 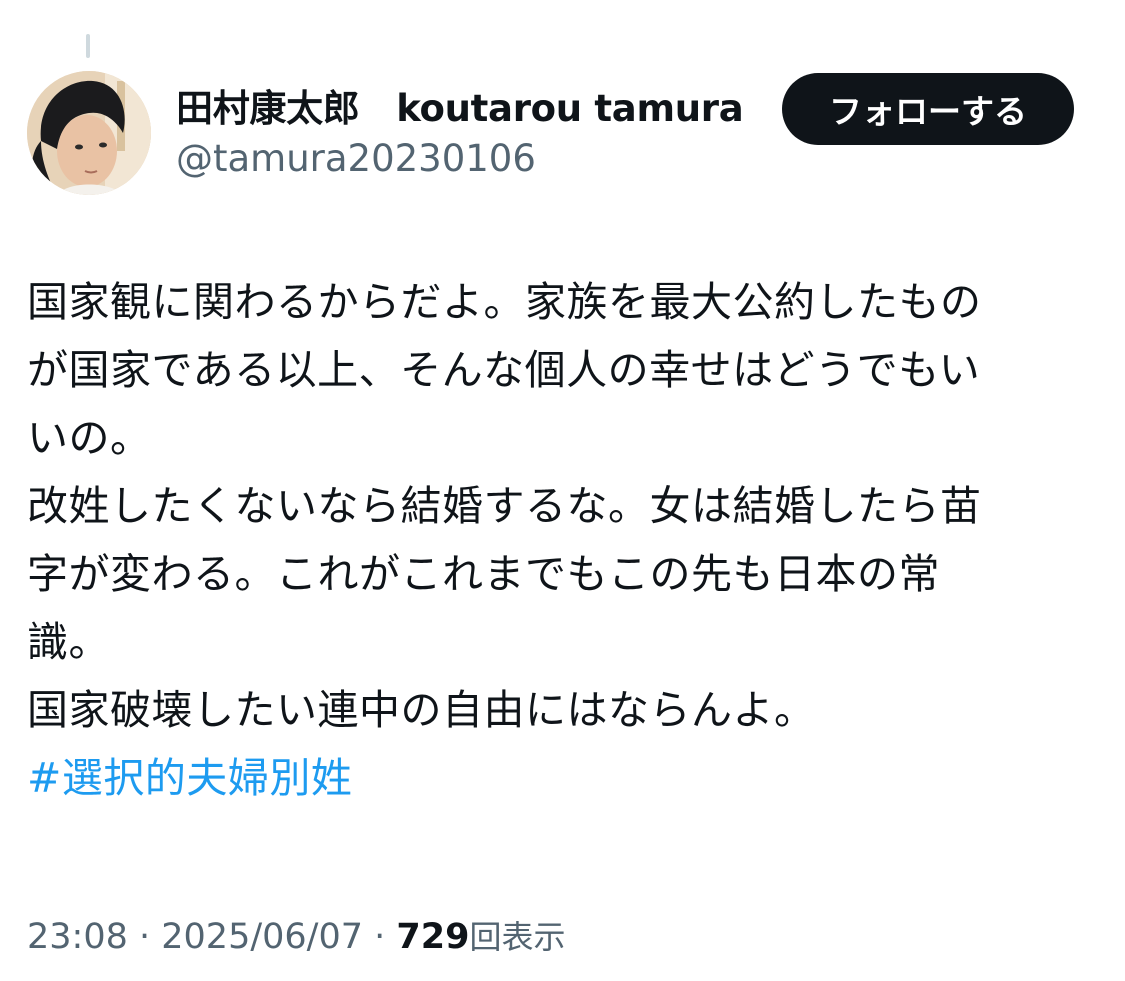 What do you see at coordinates (89, 438) in the screenshot?
I see `tweet-text-line: いの。` at bounding box center [89, 438].